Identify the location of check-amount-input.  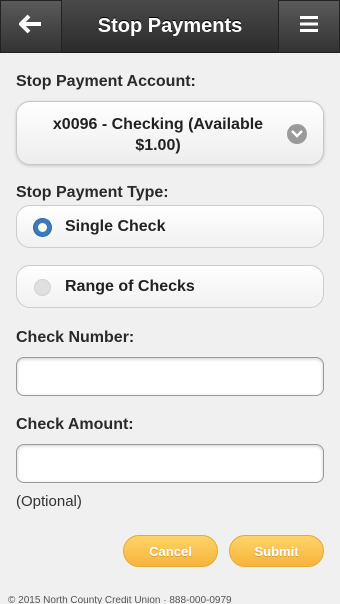
(170, 463).